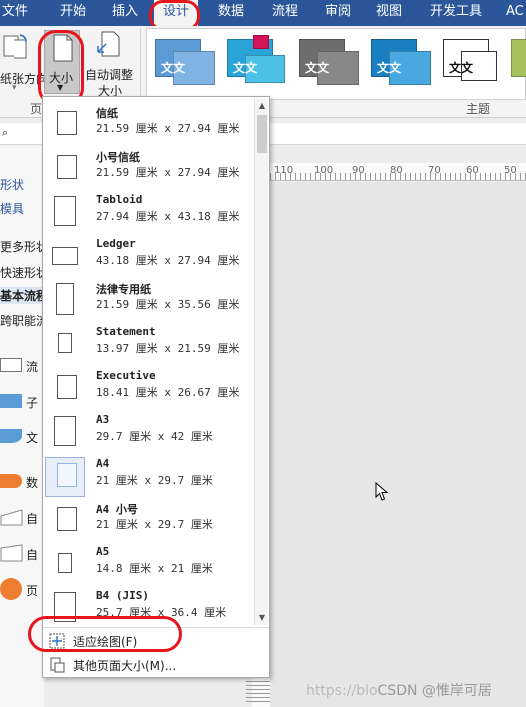  What do you see at coordinates (119, 199) in the screenshot?
I see `page-size-name: Tabloid` at bounding box center [119, 199].